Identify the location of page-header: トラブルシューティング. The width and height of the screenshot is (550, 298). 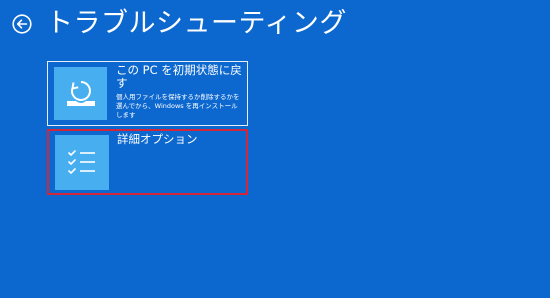
(179, 24).